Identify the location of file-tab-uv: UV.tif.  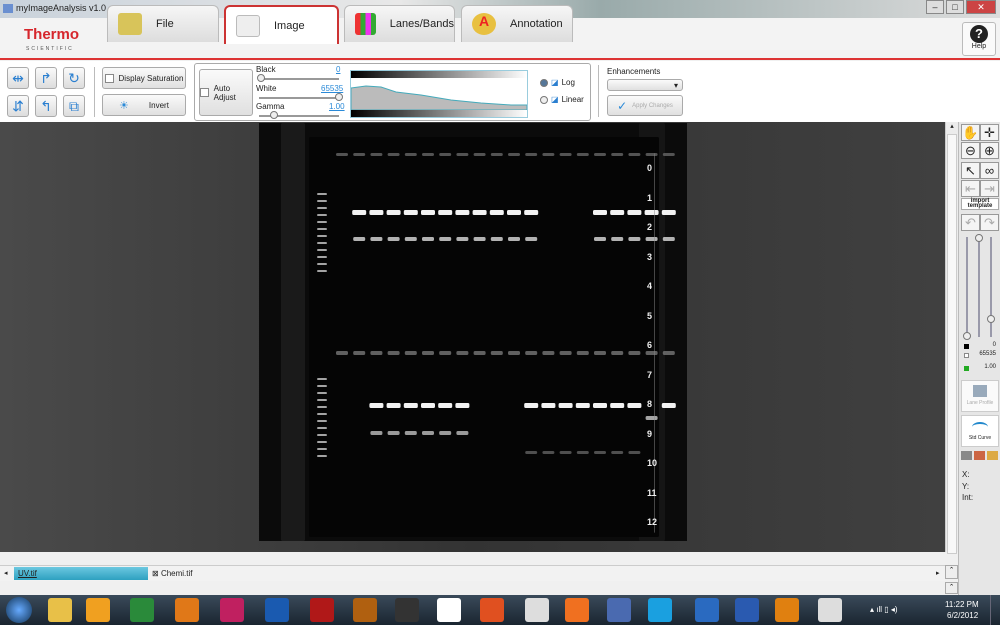
(81, 573).